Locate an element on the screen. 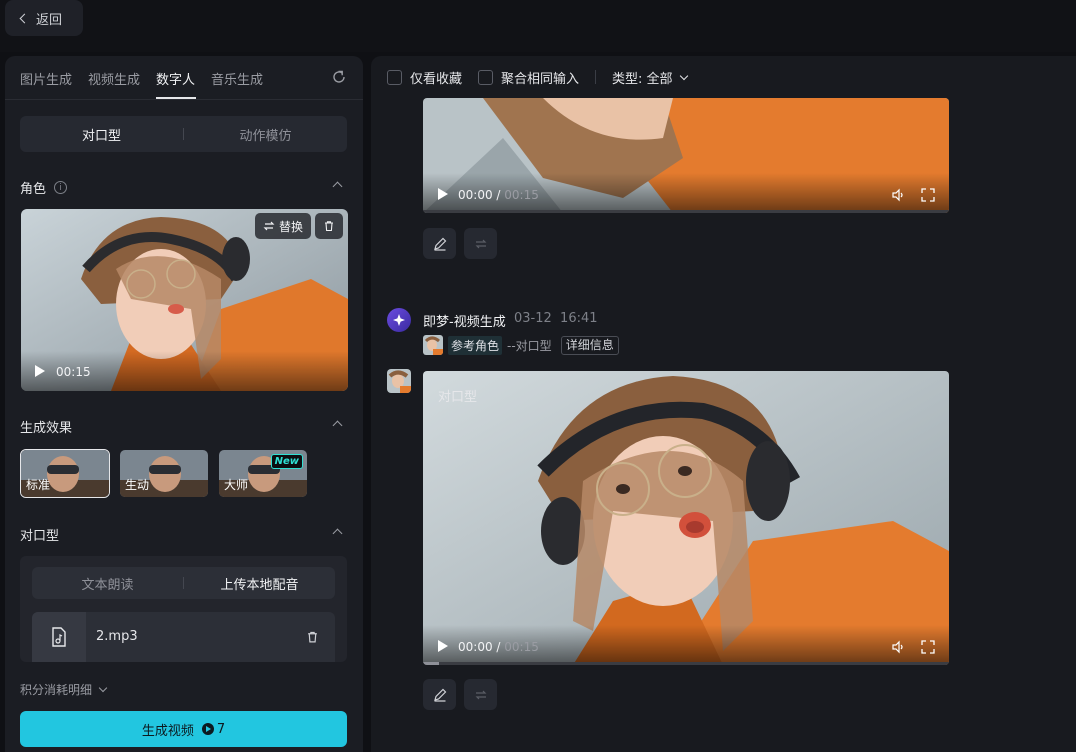  mode-motion-imitate: 动作模仿 is located at coordinates (265, 134).